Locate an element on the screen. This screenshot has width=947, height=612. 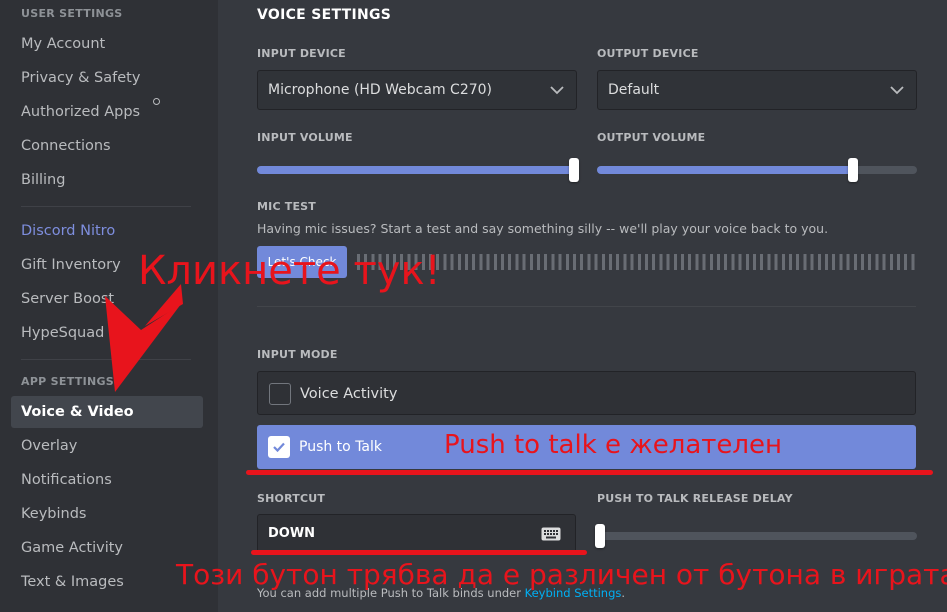
voice-activity-label: Voice Activity is located at coordinates (349, 394).